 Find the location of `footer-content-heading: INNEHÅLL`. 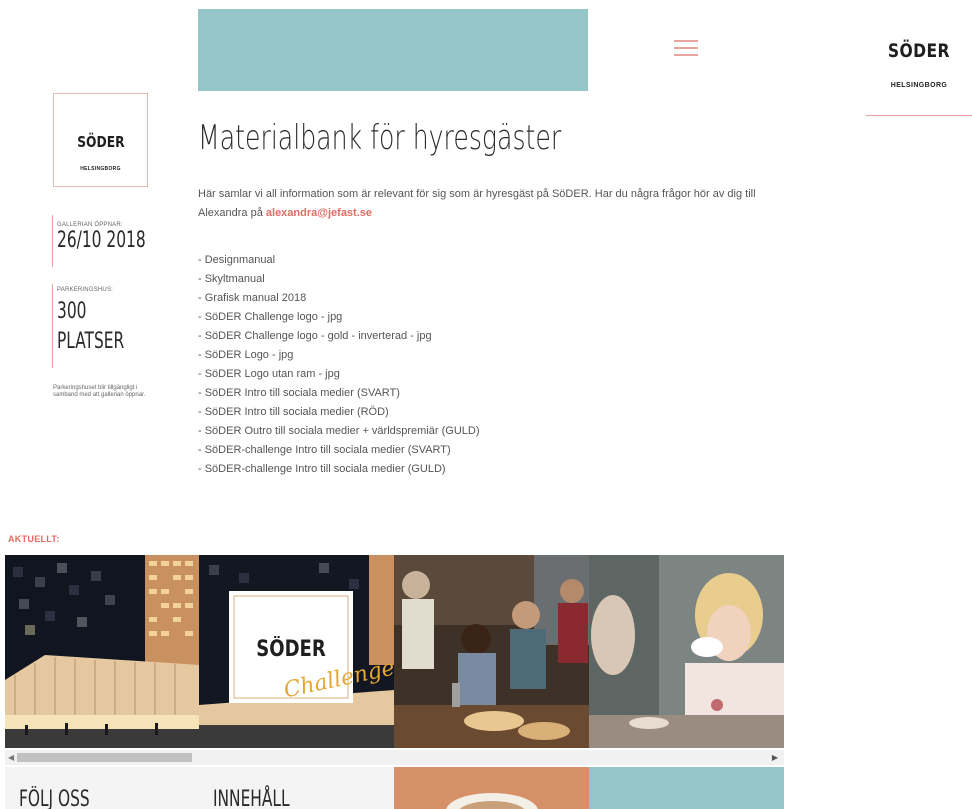

footer-content-heading: INNEHÅLL is located at coordinates (251, 798).